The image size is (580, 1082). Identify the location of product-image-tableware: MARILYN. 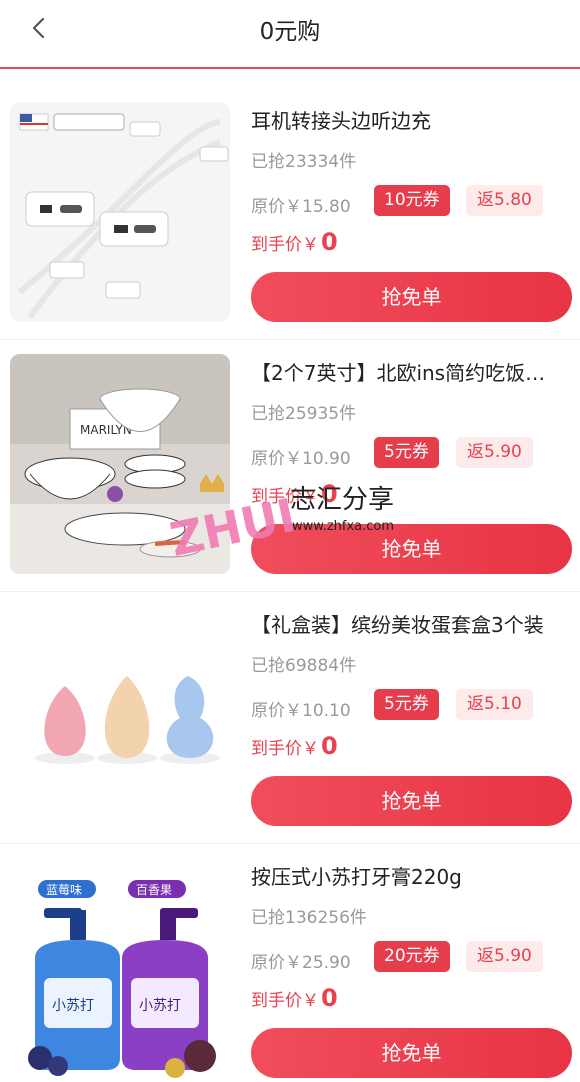
(120, 464).